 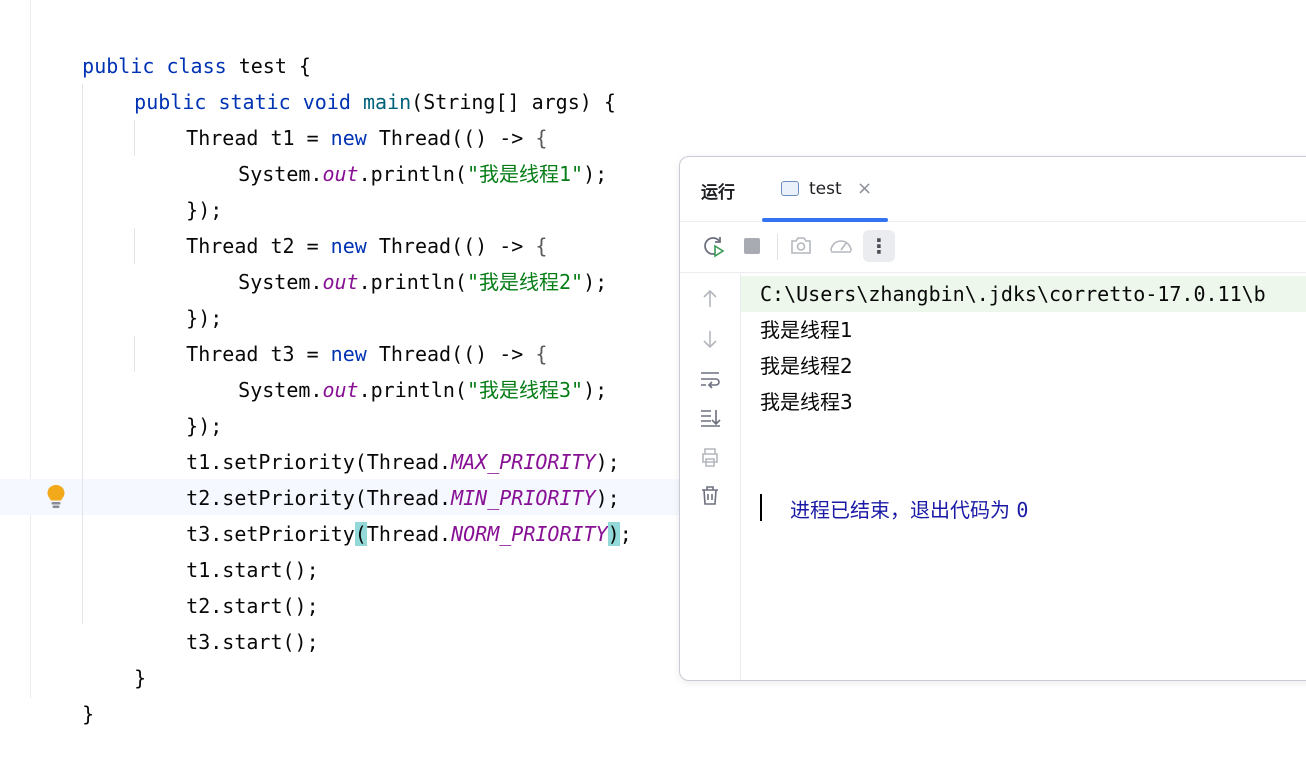 I want to click on console-sidebar, so click(x=710, y=476).